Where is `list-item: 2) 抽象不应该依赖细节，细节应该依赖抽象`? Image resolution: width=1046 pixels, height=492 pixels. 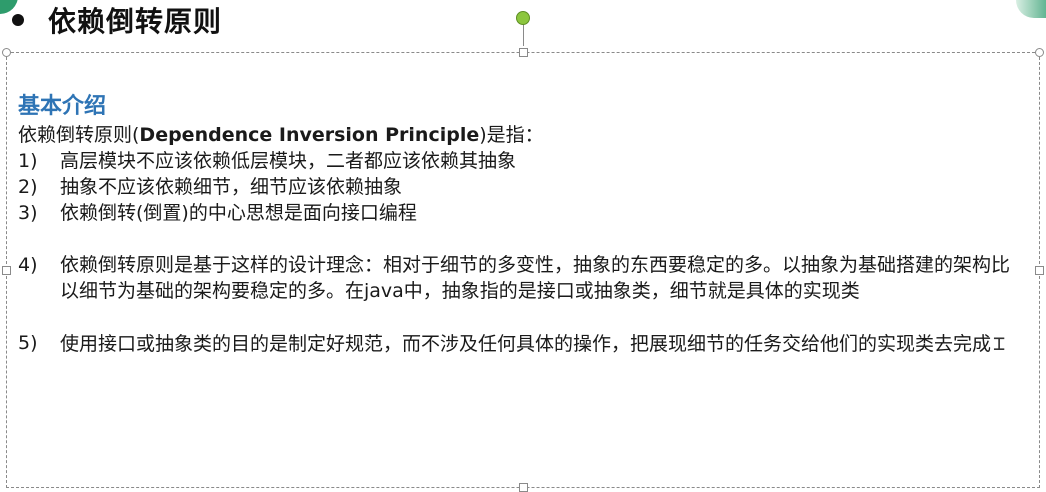 list-item: 2) 抽象不应该依赖细节，细节应该依赖抽象 is located at coordinates (523, 187).